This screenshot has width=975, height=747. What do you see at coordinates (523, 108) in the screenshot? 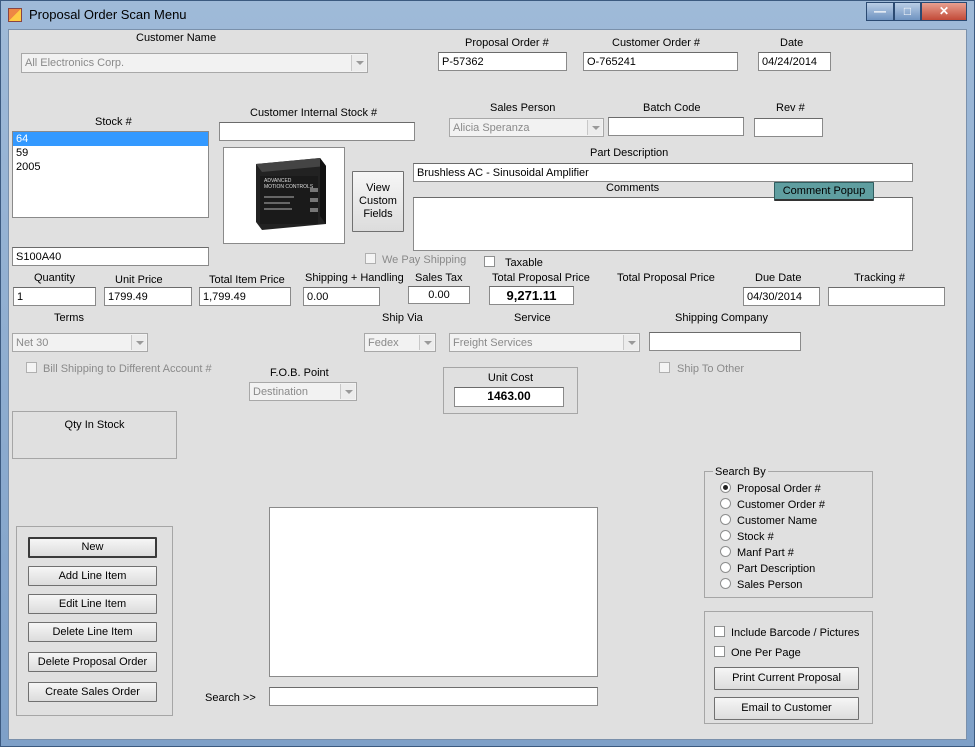
I see `sales-person-label: Sales Person` at bounding box center [523, 108].